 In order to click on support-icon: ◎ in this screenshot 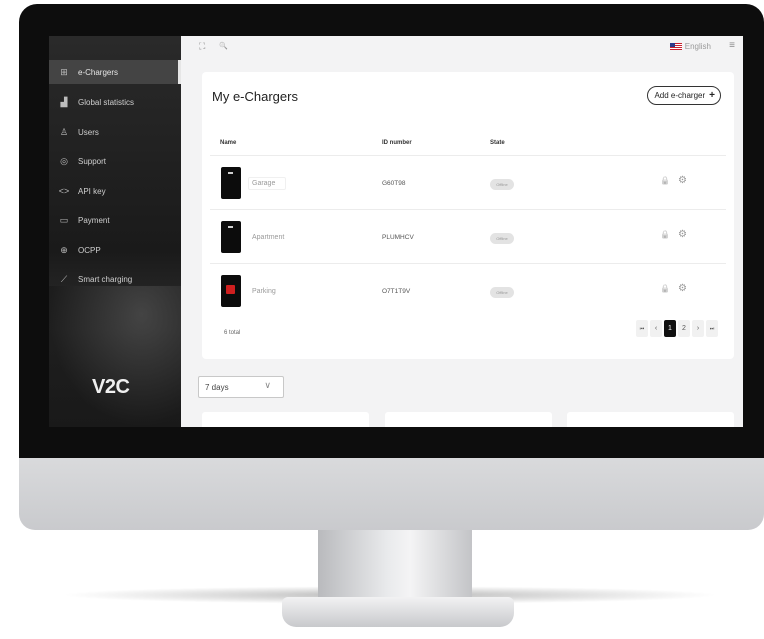, I will do `click(64, 160)`.